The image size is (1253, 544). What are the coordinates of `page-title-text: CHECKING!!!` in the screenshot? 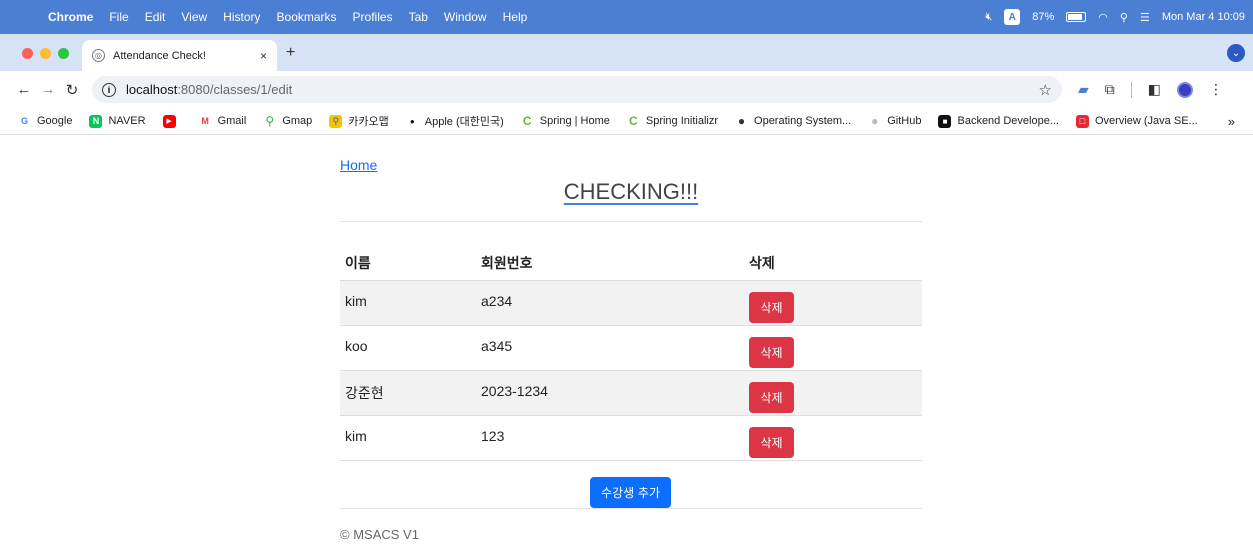 It's located at (631, 191).